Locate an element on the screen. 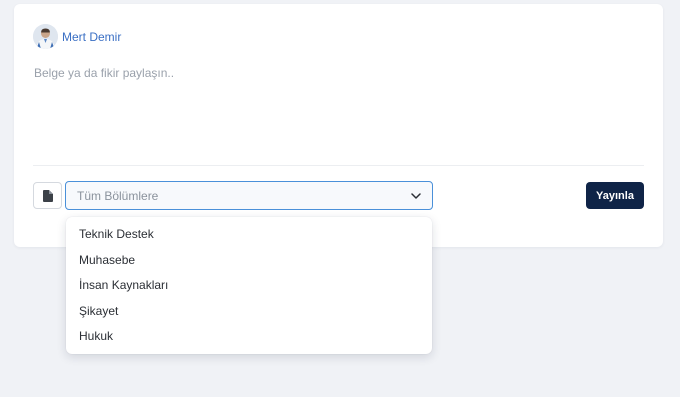 The height and width of the screenshot is (397, 680). department-select-value: Tüm Bölümlere is located at coordinates (118, 195).